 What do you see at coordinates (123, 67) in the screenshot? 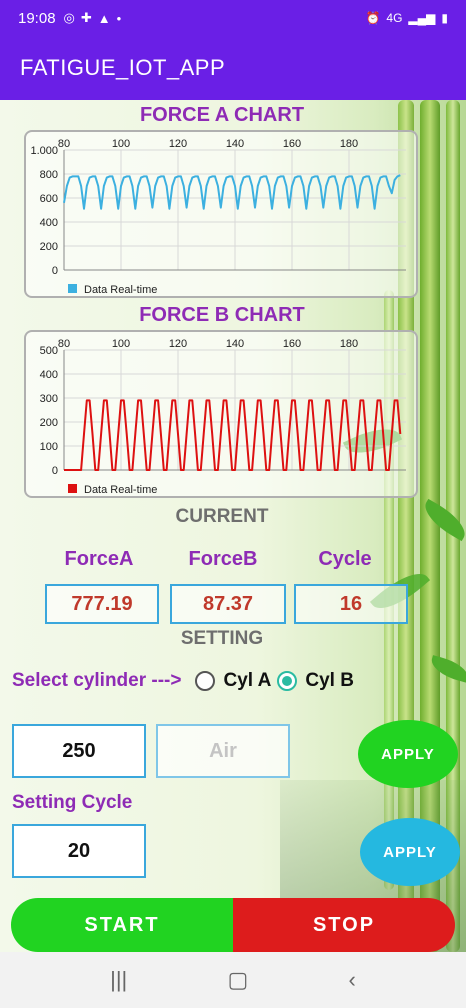
I see `app-title: FATIGUE_IOT_APP` at bounding box center [123, 67].